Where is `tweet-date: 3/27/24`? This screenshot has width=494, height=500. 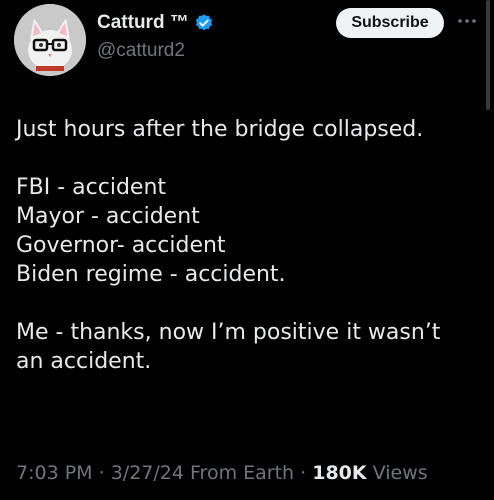
tweet-date: 3/27/24 is located at coordinates (147, 473).